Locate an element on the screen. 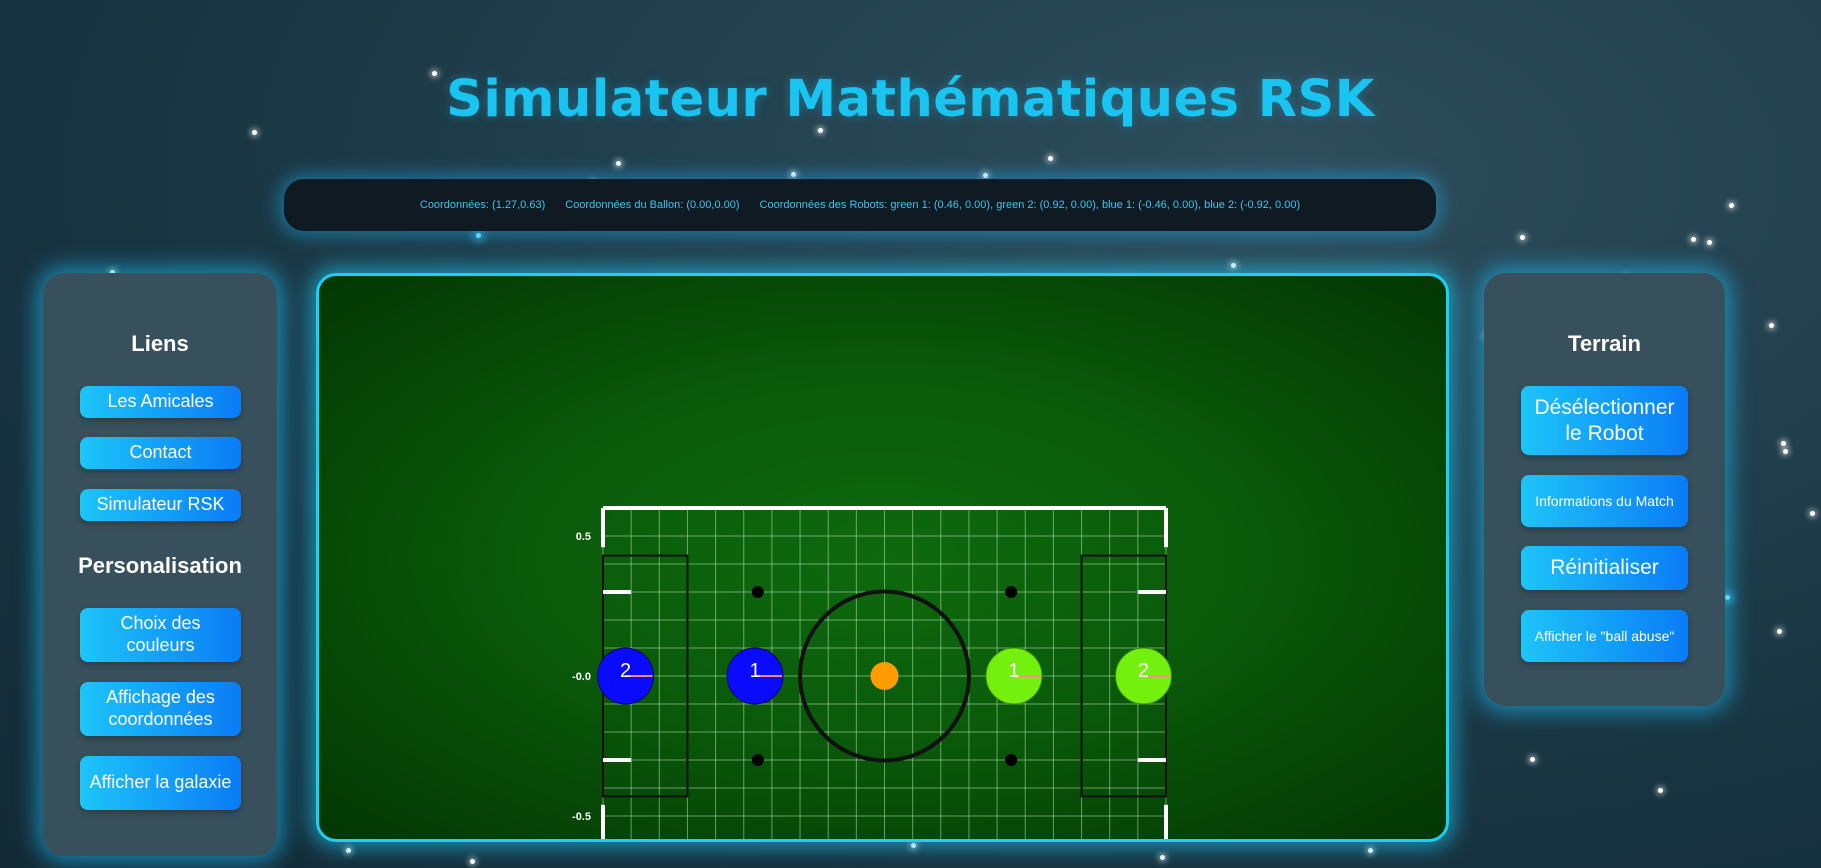 The width and height of the screenshot is (1821, 868). terrain-heading: Terrain is located at coordinates (1604, 343).